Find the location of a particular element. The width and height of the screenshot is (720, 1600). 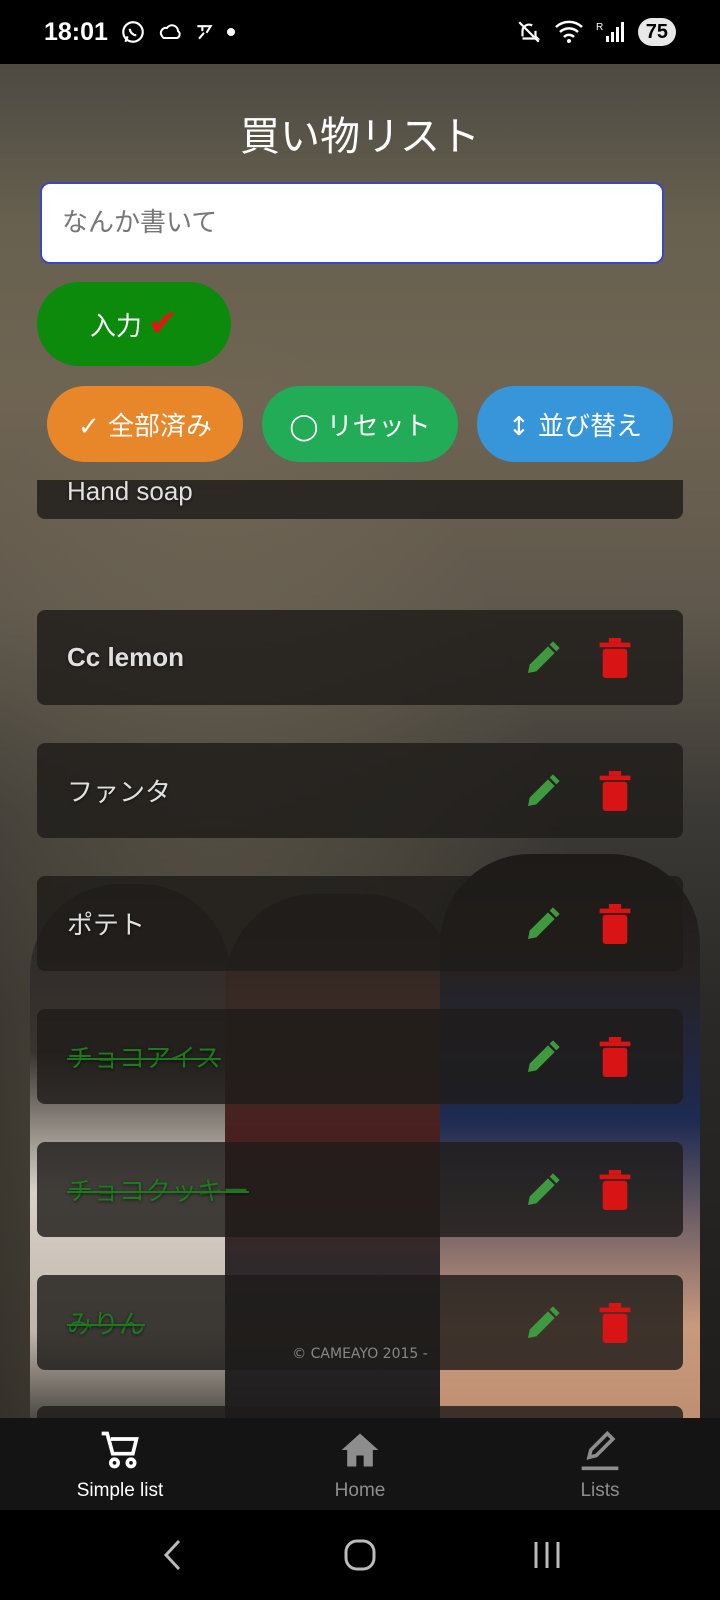

system-nav is located at coordinates (360, 1555).